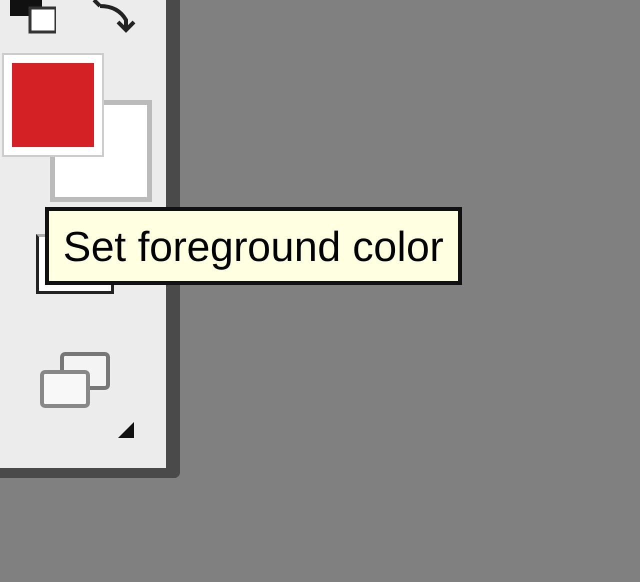 The height and width of the screenshot is (582, 640). I want to click on foreground-color-swatch, so click(53, 105).